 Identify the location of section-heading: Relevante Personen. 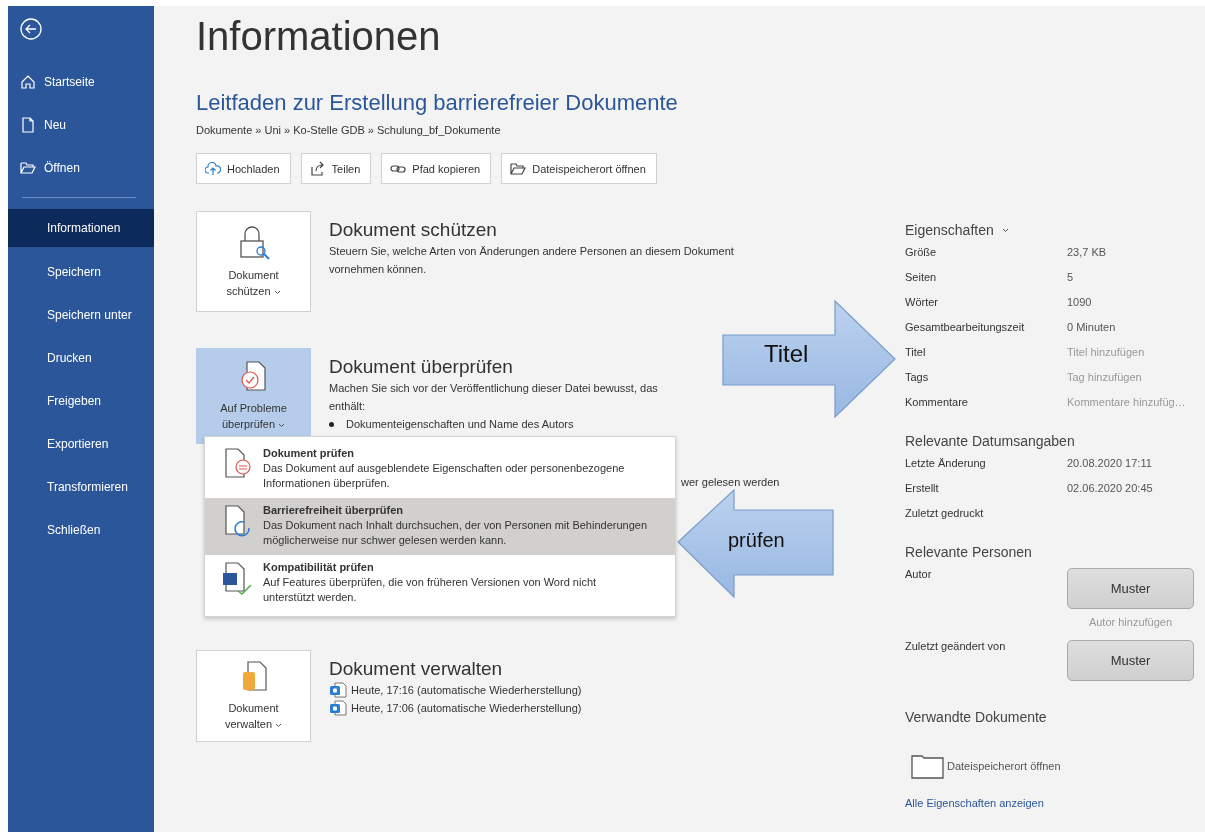
(969, 552).